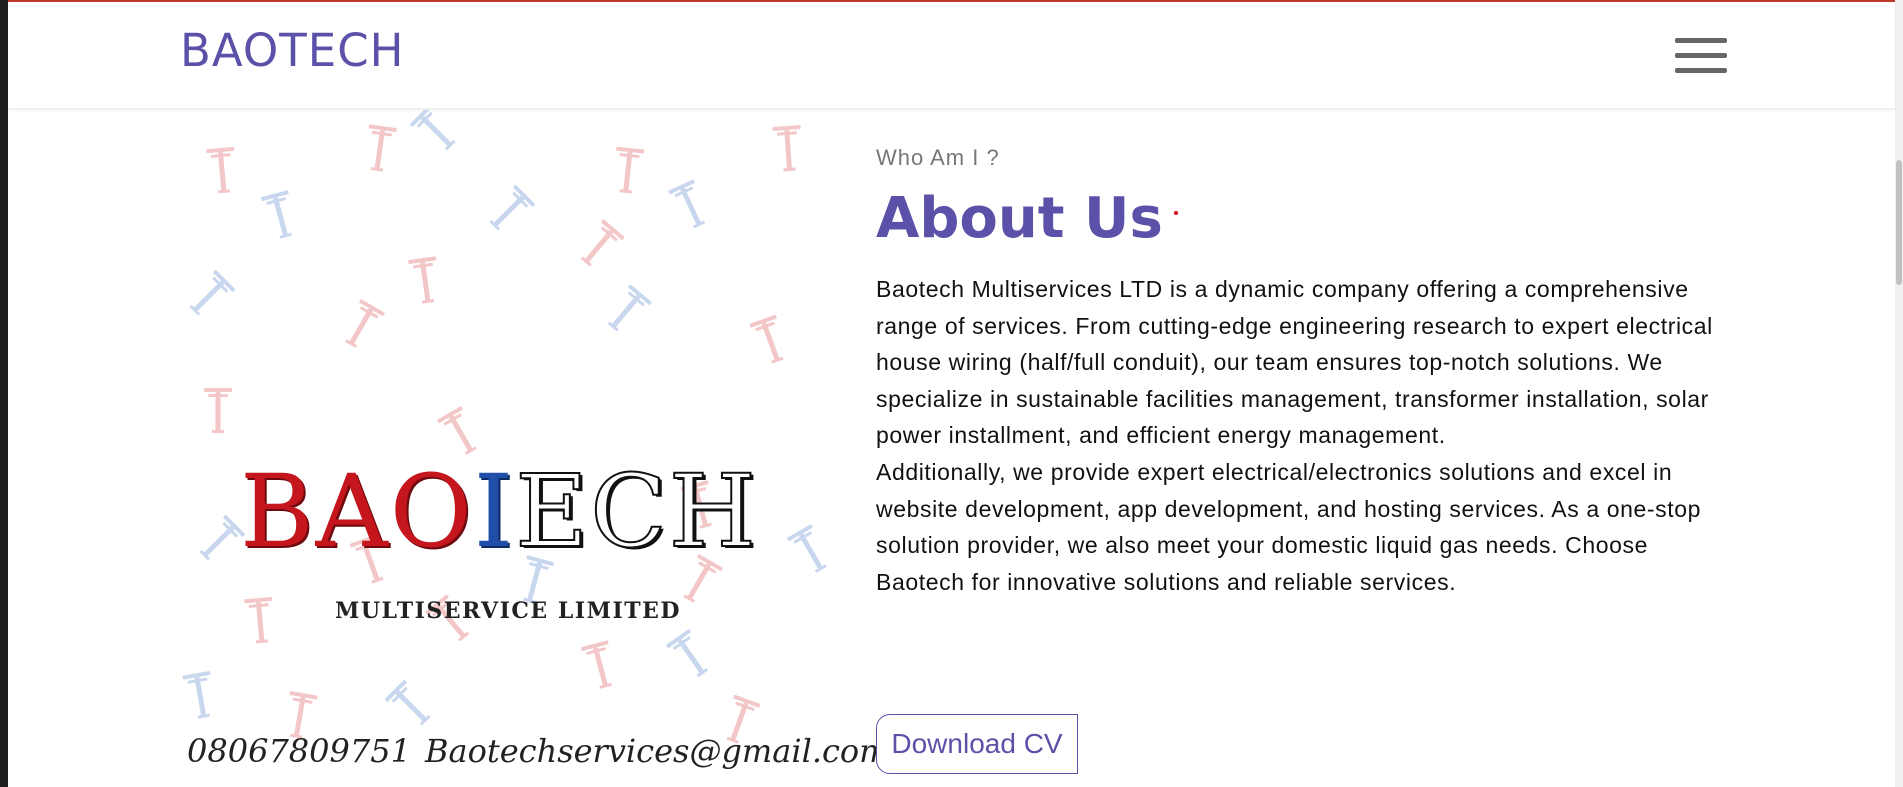 The width and height of the screenshot is (1903, 787). I want to click on scrollbar-thumb, so click(1899, 222).